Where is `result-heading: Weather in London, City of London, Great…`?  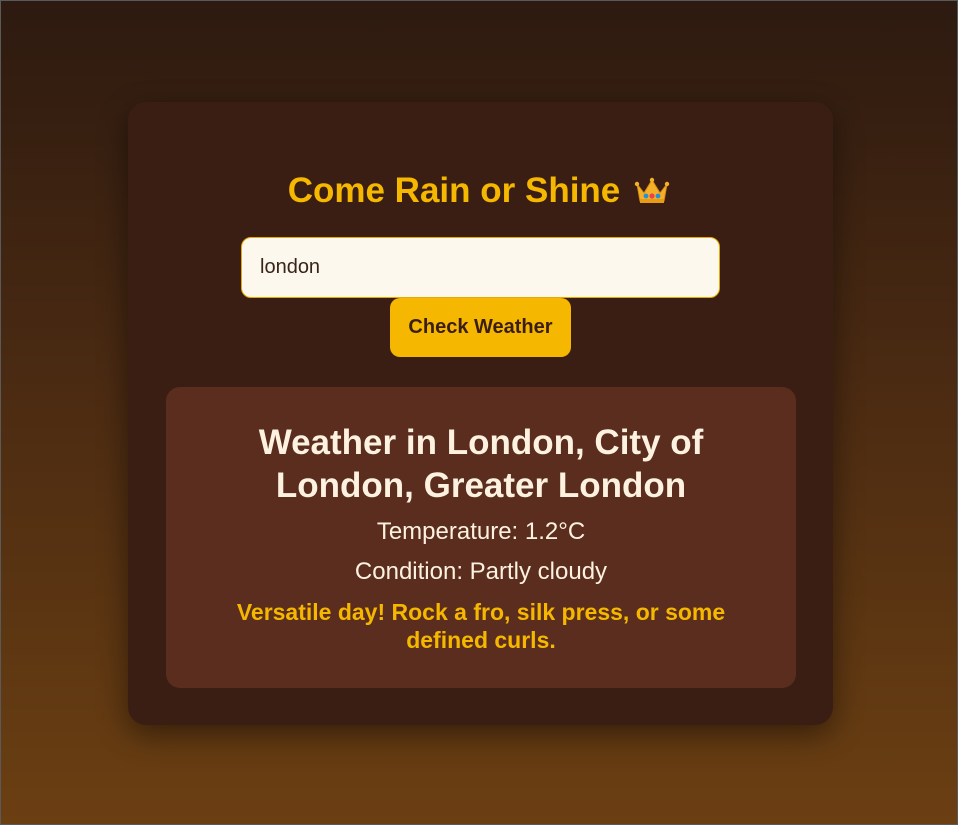
result-heading: Weather in London, City of London, Great… is located at coordinates (481, 464).